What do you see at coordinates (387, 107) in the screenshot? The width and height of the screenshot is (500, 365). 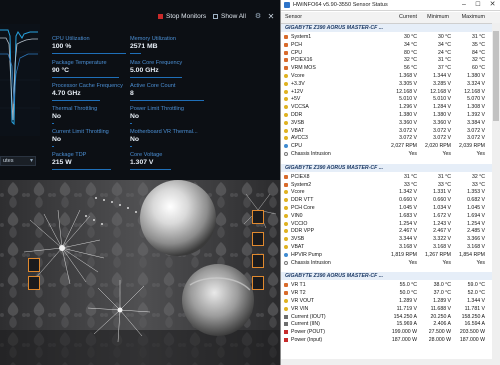 I see `sensor-row: VCCSA 1.296 V 1.284 V 1.308 V` at bounding box center [387, 107].